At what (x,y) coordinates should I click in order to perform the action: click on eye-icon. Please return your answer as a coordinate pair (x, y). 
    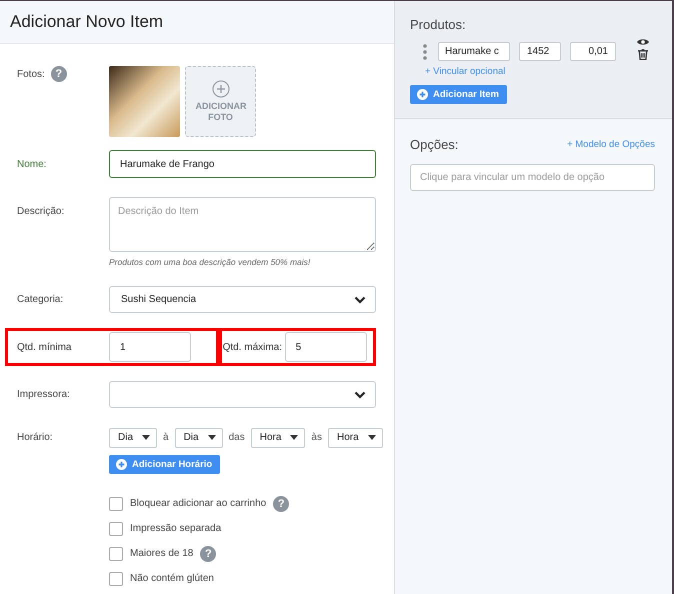
    Looking at the image, I should click on (643, 42).